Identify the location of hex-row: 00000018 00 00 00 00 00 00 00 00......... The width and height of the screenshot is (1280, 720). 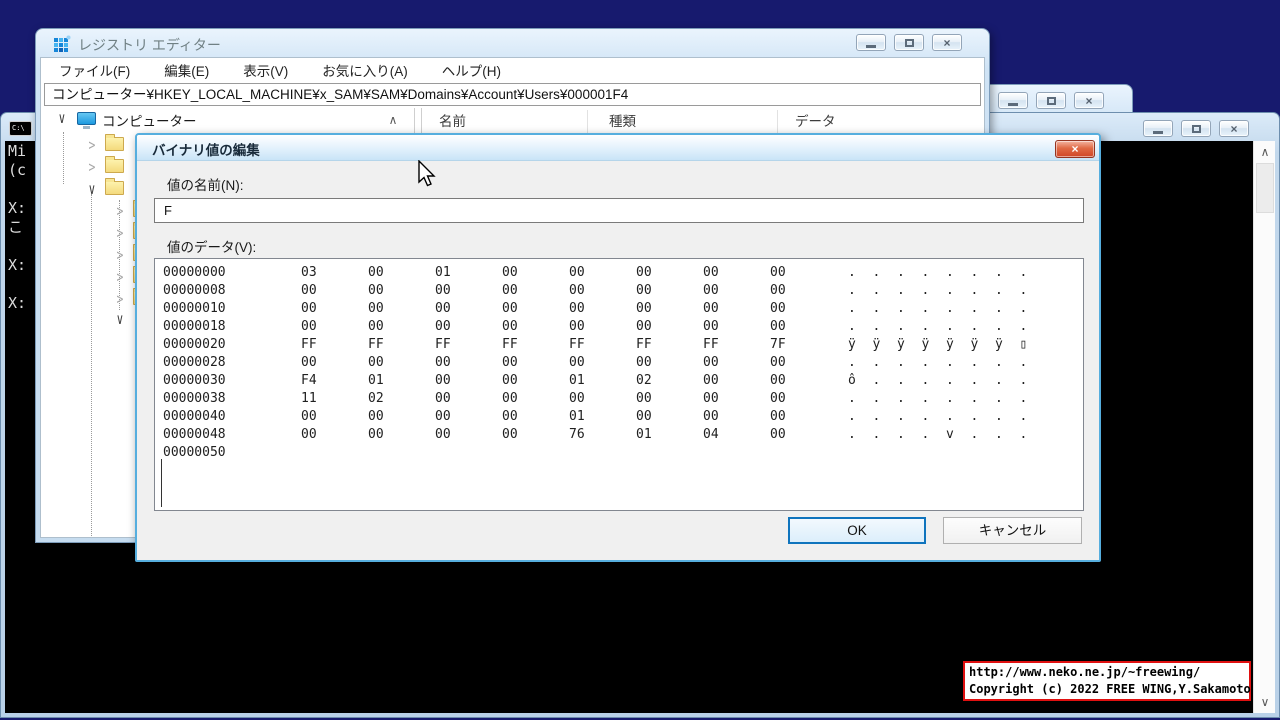
(595, 326).